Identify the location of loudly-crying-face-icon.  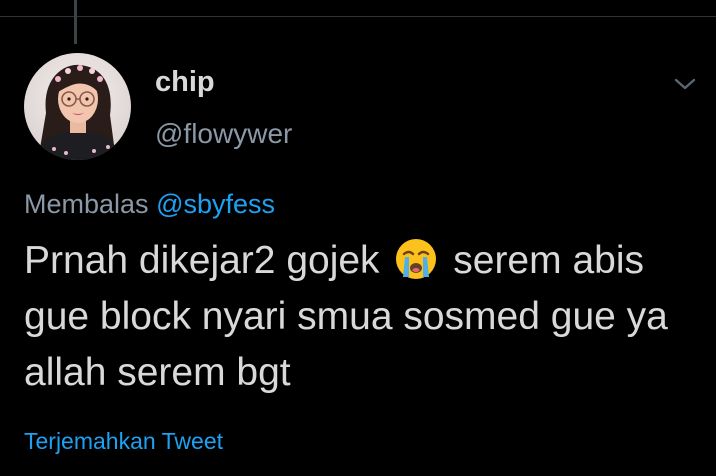
(416, 259).